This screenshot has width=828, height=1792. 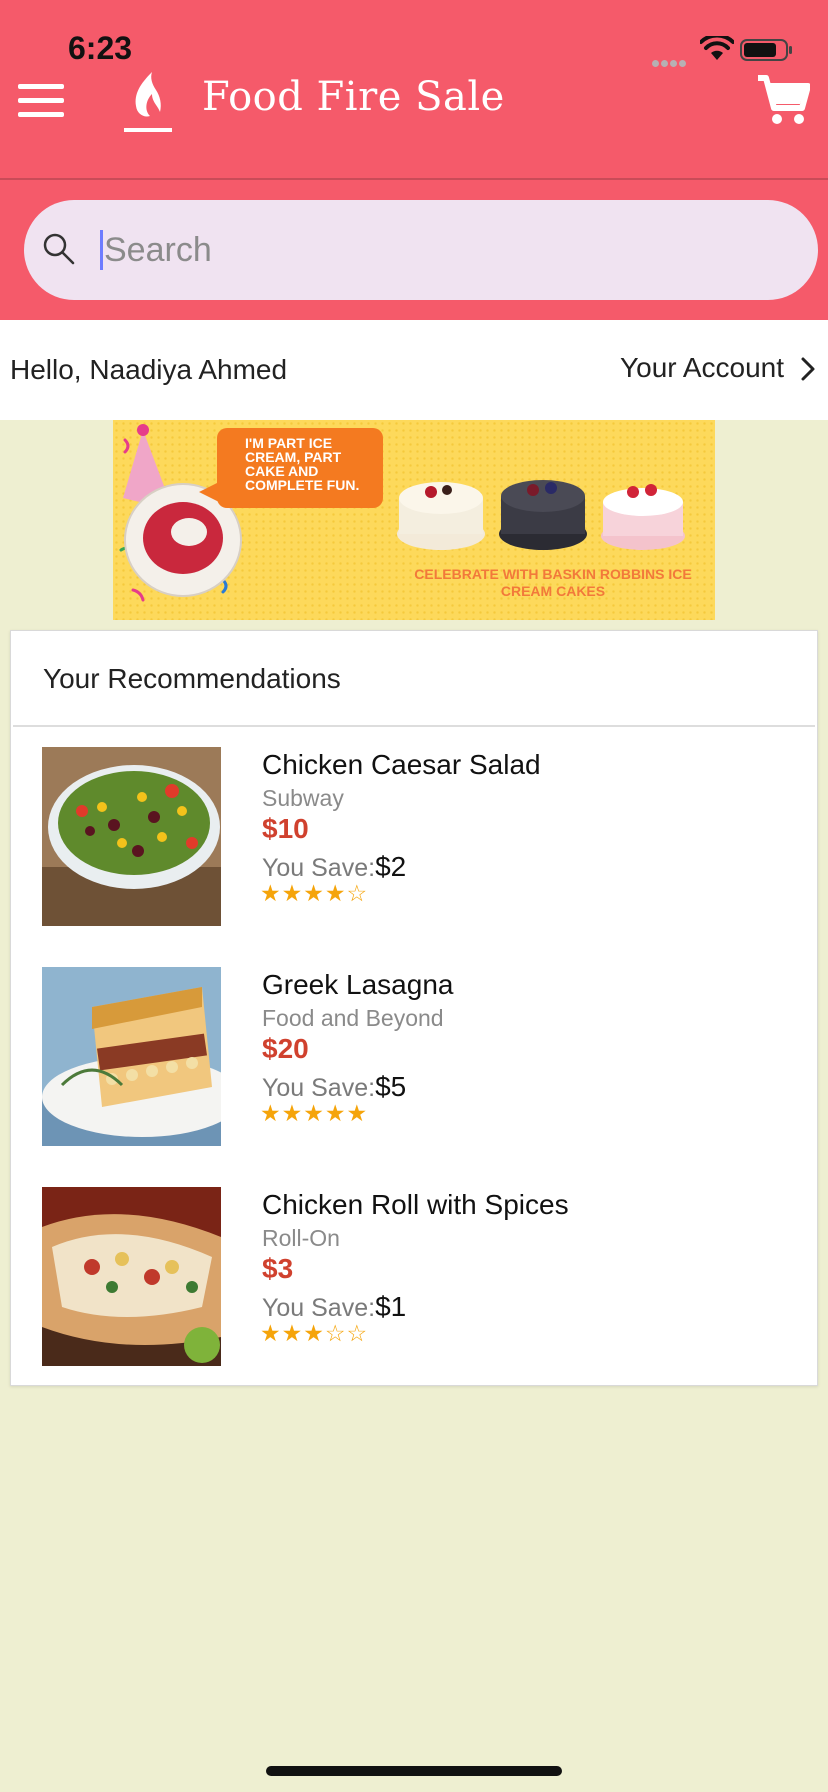 I want to click on item-name: Chicken Roll with Spices, so click(x=415, y=1205).